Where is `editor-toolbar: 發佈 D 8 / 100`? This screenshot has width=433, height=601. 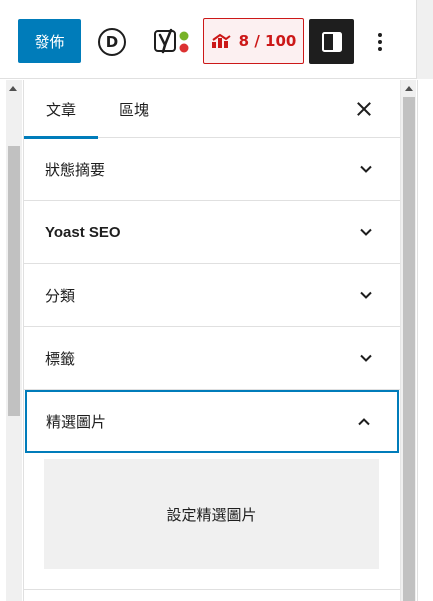 editor-toolbar: 發佈 D 8 / 100 is located at coordinates (216, 39).